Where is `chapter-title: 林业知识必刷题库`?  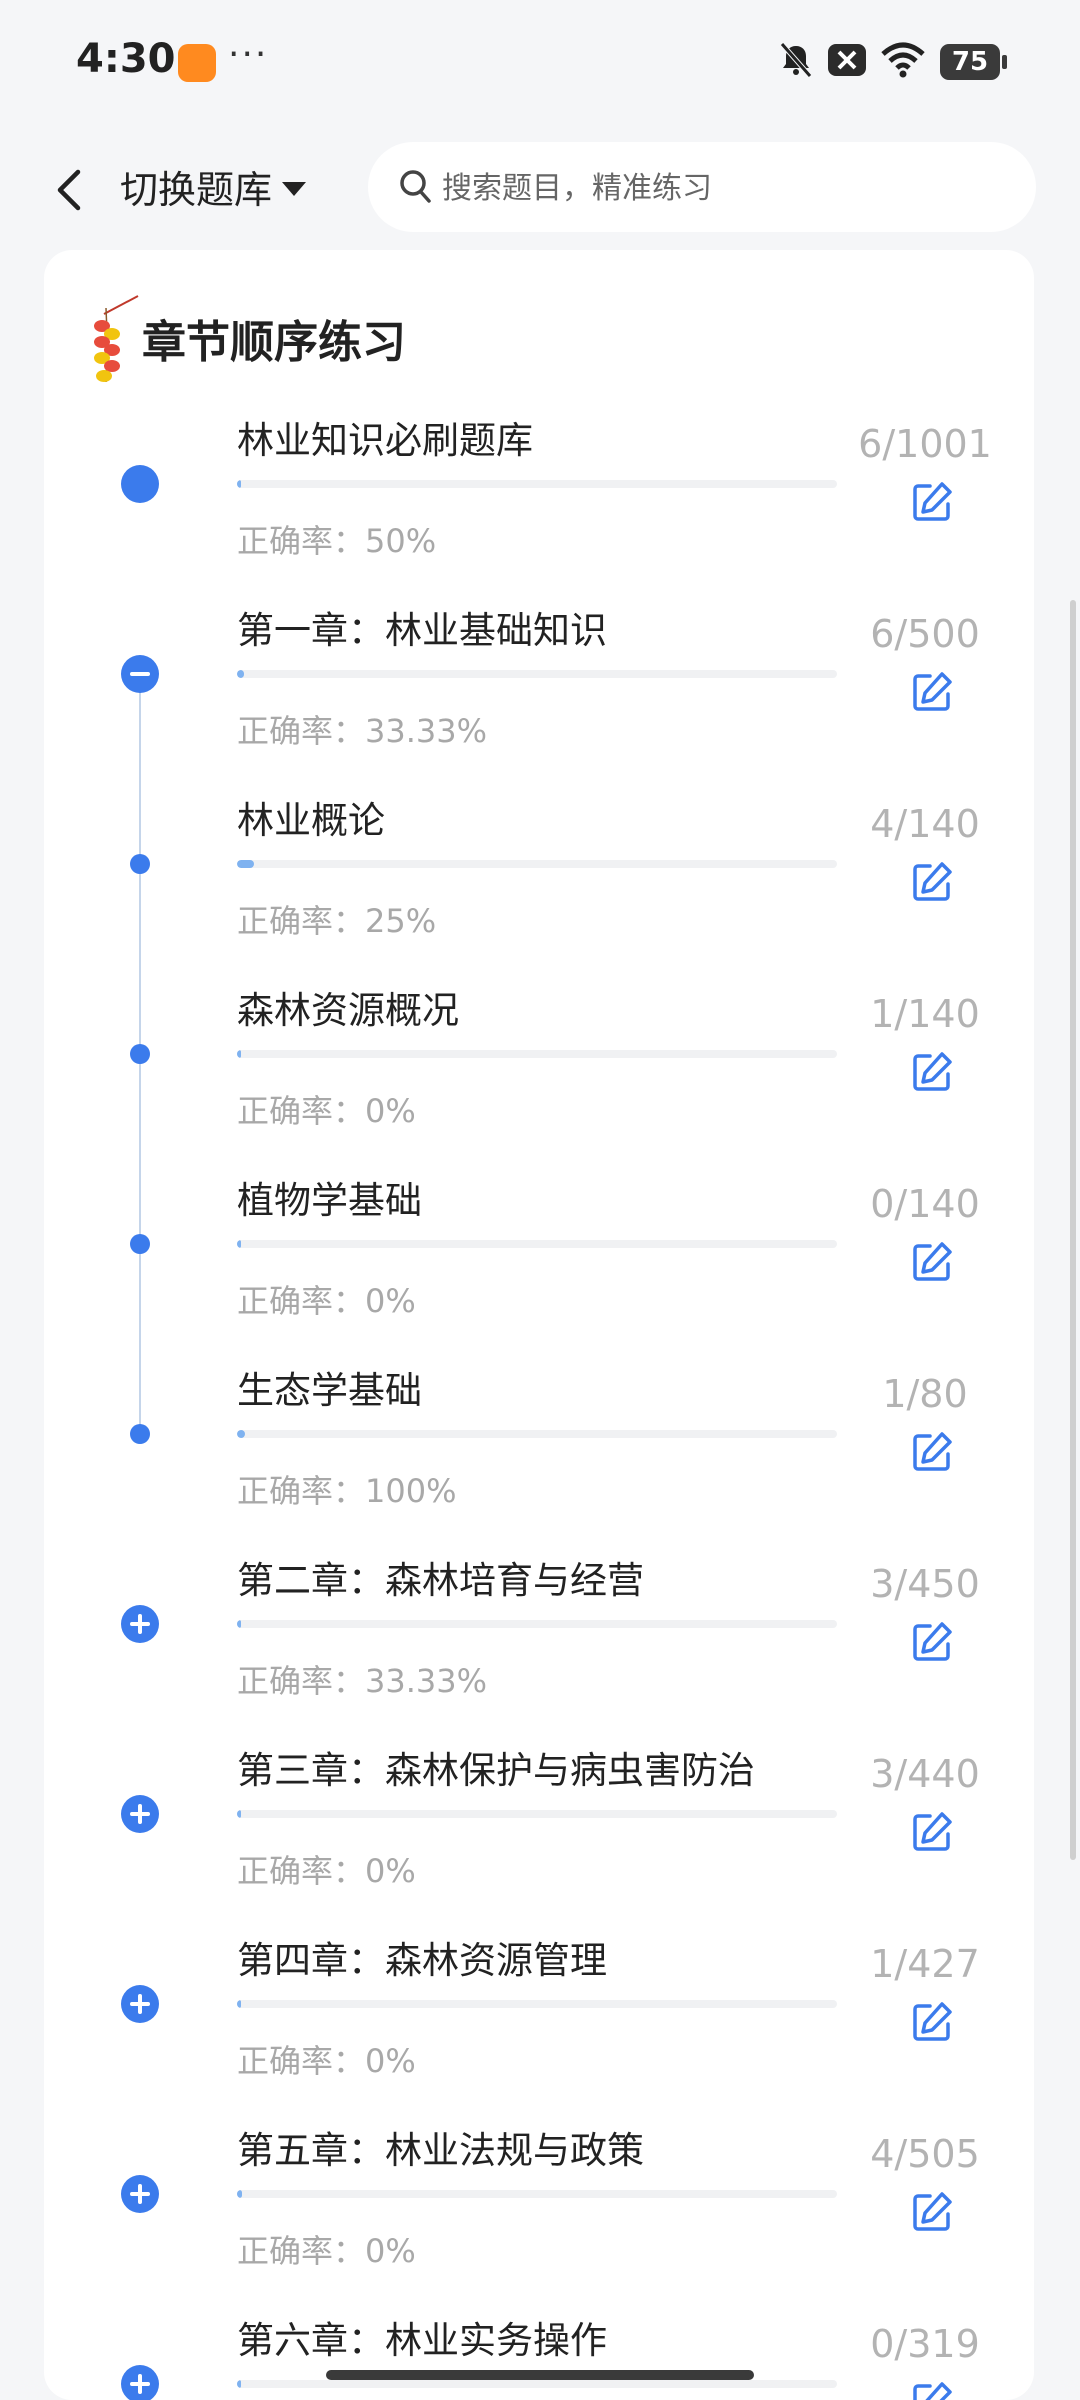 chapter-title: 林业知识必刷题库 is located at coordinates (385, 440).